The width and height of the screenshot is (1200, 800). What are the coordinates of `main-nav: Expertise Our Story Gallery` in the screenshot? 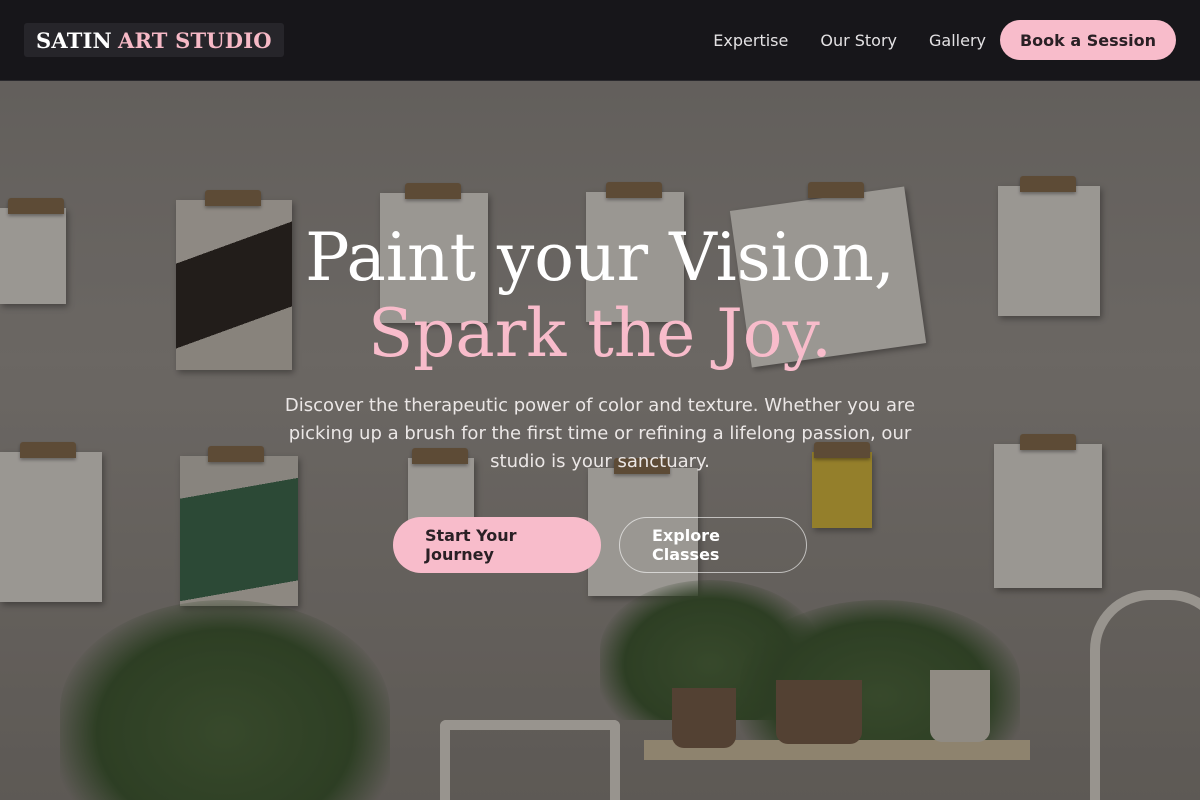 It's located at (849, 40).